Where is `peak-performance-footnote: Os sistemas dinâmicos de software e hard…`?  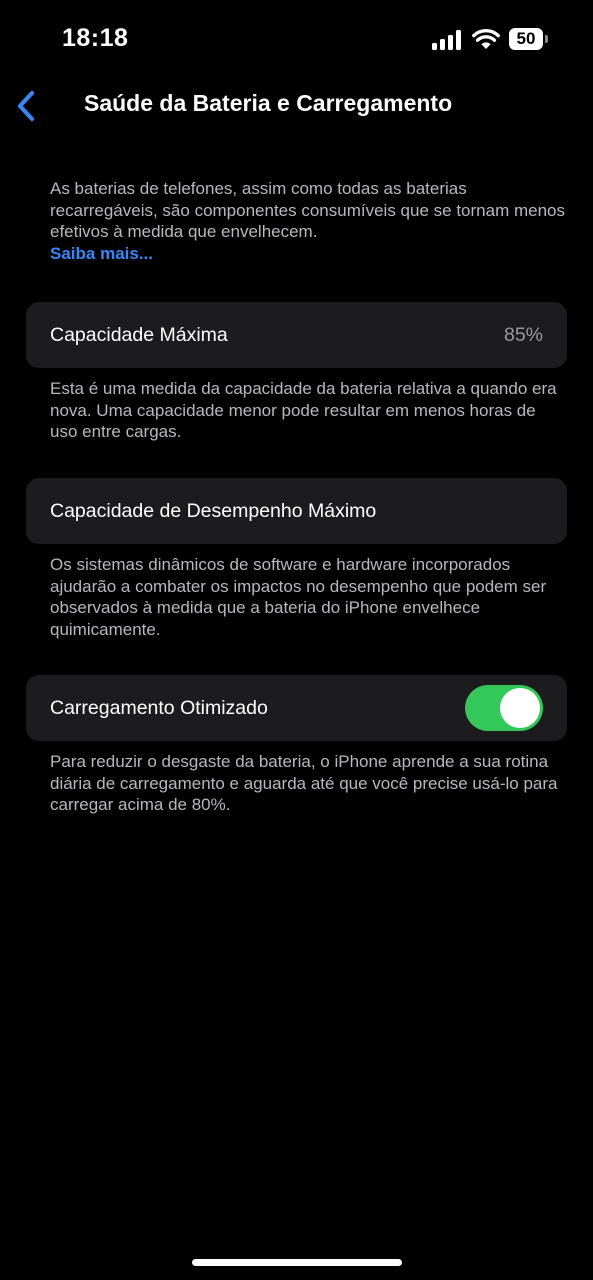 peak-performance-footnote: Os sistemas dinâmicos de software e hard… is located at coordinates (298, 597).